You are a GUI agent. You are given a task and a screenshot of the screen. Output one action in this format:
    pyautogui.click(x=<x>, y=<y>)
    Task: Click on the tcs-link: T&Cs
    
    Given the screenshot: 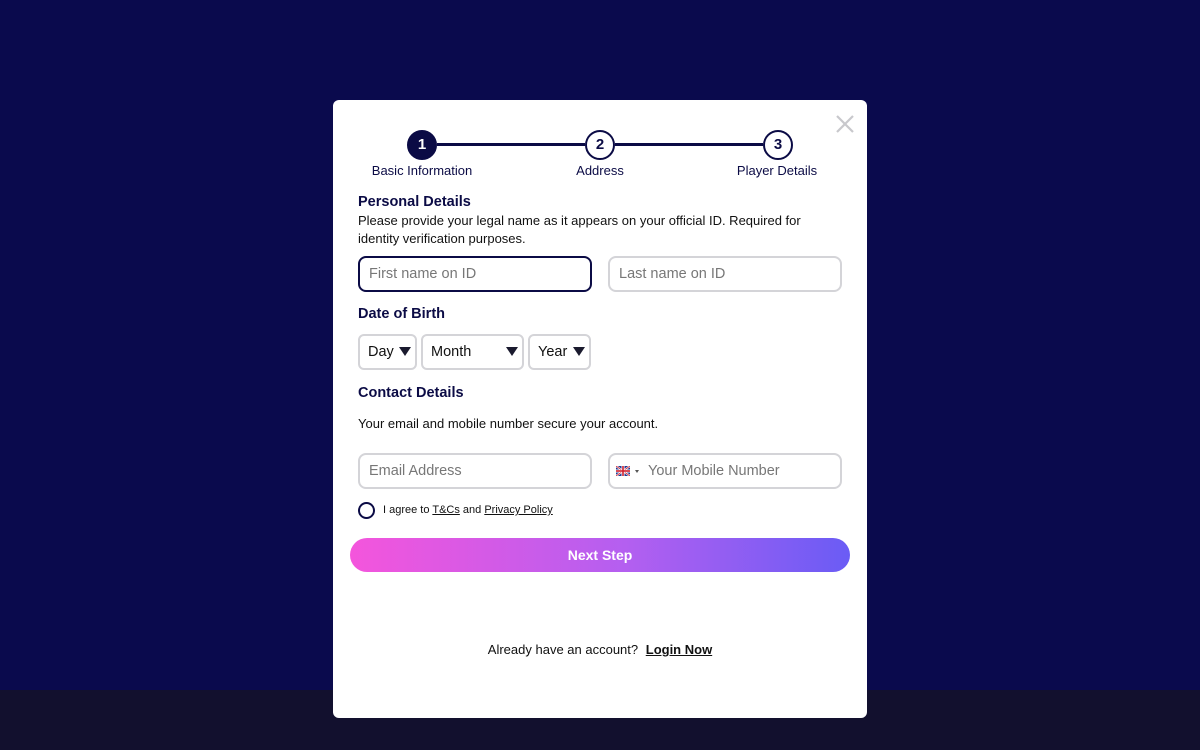 What is the action you would take?
    pyautogui.click(x=446, y=510)
    